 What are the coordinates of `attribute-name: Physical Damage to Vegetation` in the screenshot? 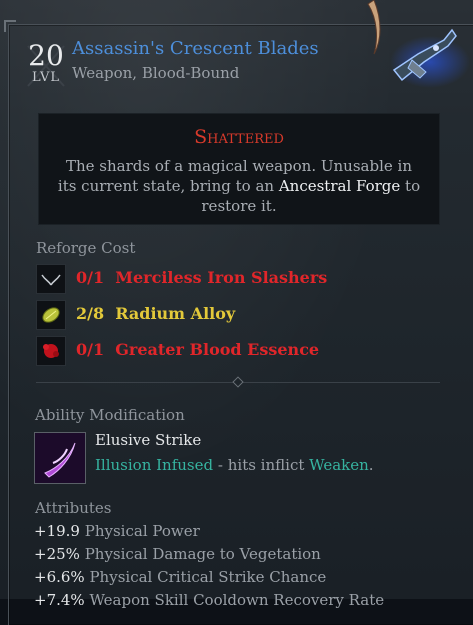 It's located at (202, 554).